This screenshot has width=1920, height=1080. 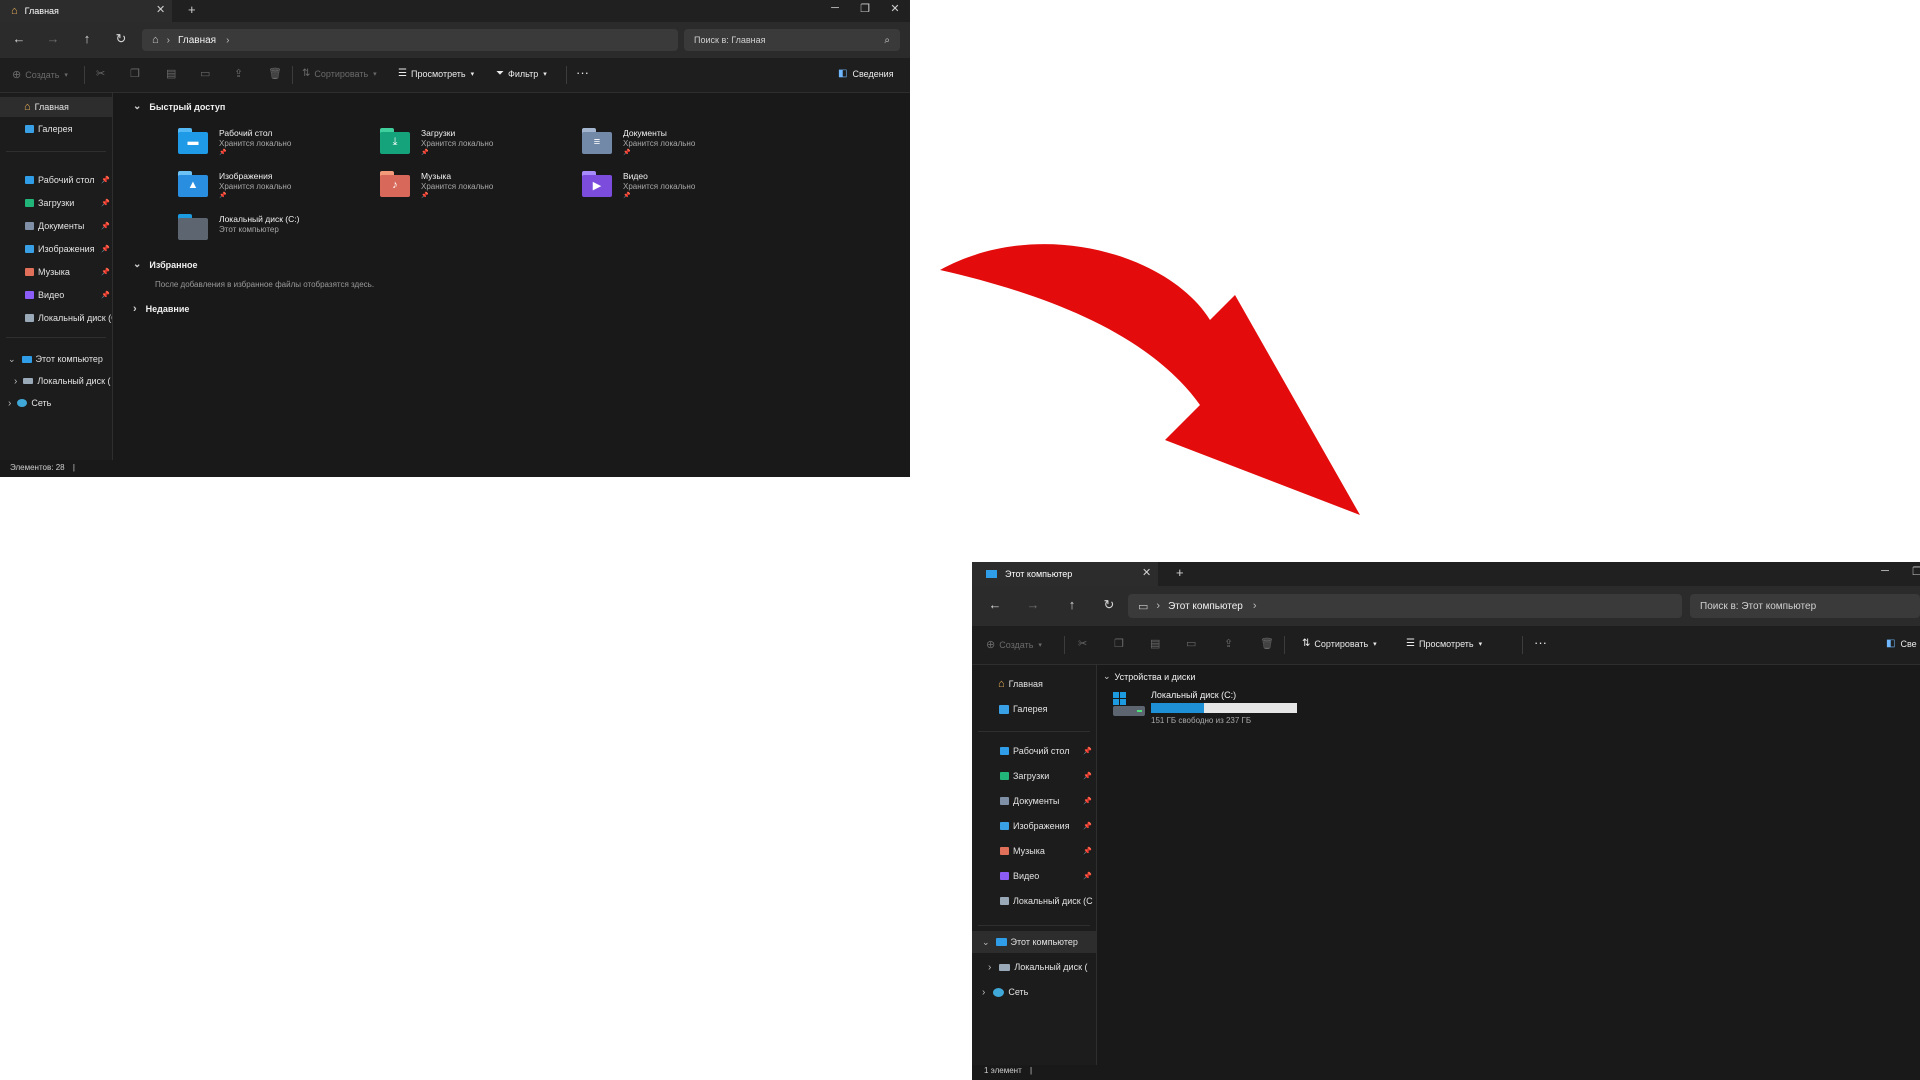 What do you see at coordinates (638, 185) in the screenshot?
I see `quick-access-item: ▶ Видео Хранится локально 📌` at bounding box center [638, 185].